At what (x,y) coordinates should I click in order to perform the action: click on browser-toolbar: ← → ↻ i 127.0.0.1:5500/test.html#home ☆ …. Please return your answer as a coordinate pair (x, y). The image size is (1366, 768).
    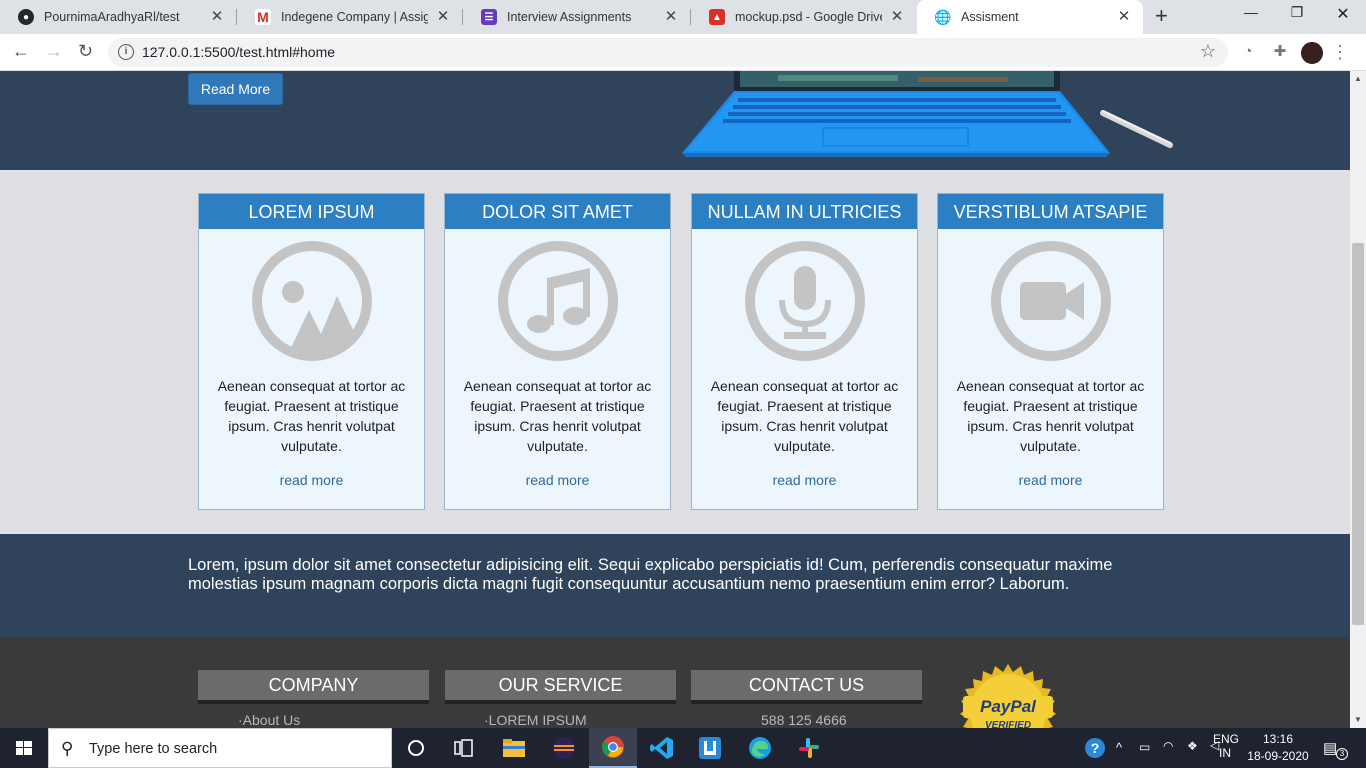
    Looking at the image, I should click on (683, 52).